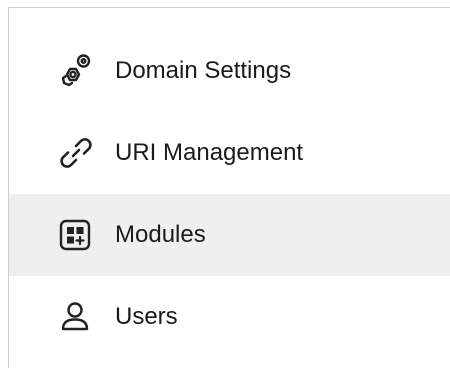 This screenshot has height=368, width=450. Describe the element at coordinates (77, 153) in the screenshot. I see `link-icon` at that location.